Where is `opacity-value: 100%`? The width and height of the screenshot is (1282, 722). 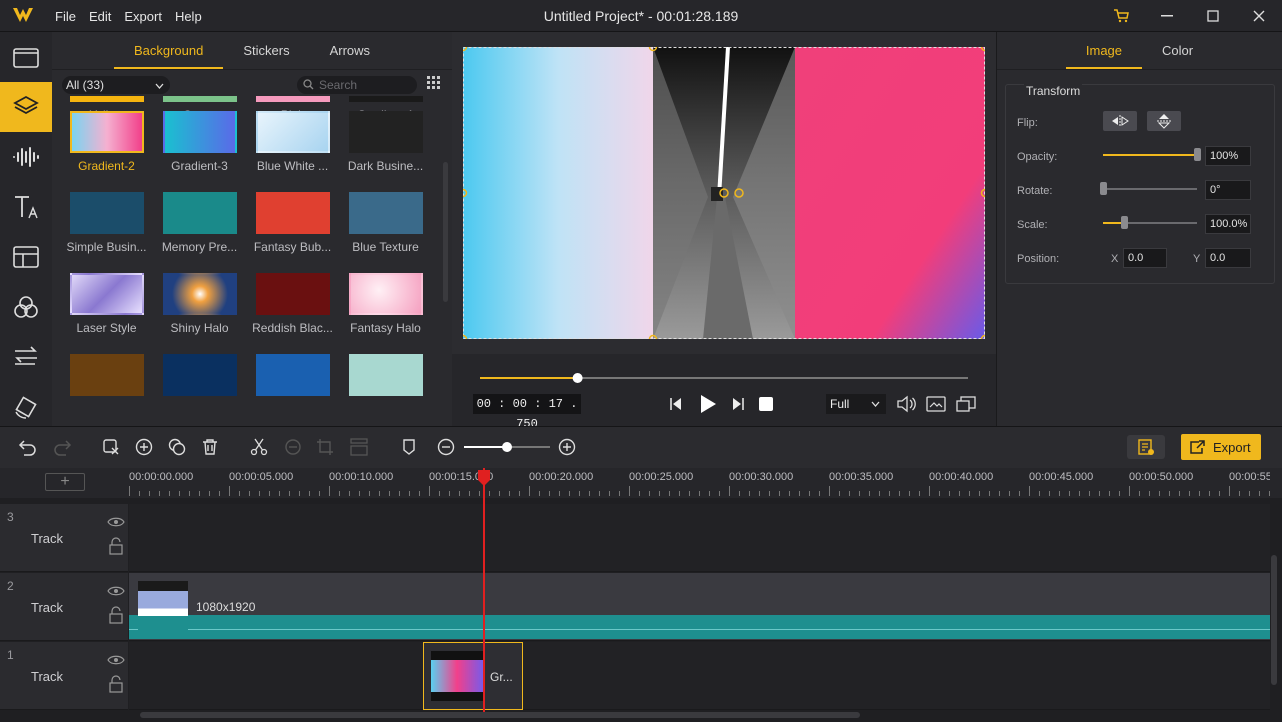
opacity-value: 100% is located at coordinates (1228, 156).